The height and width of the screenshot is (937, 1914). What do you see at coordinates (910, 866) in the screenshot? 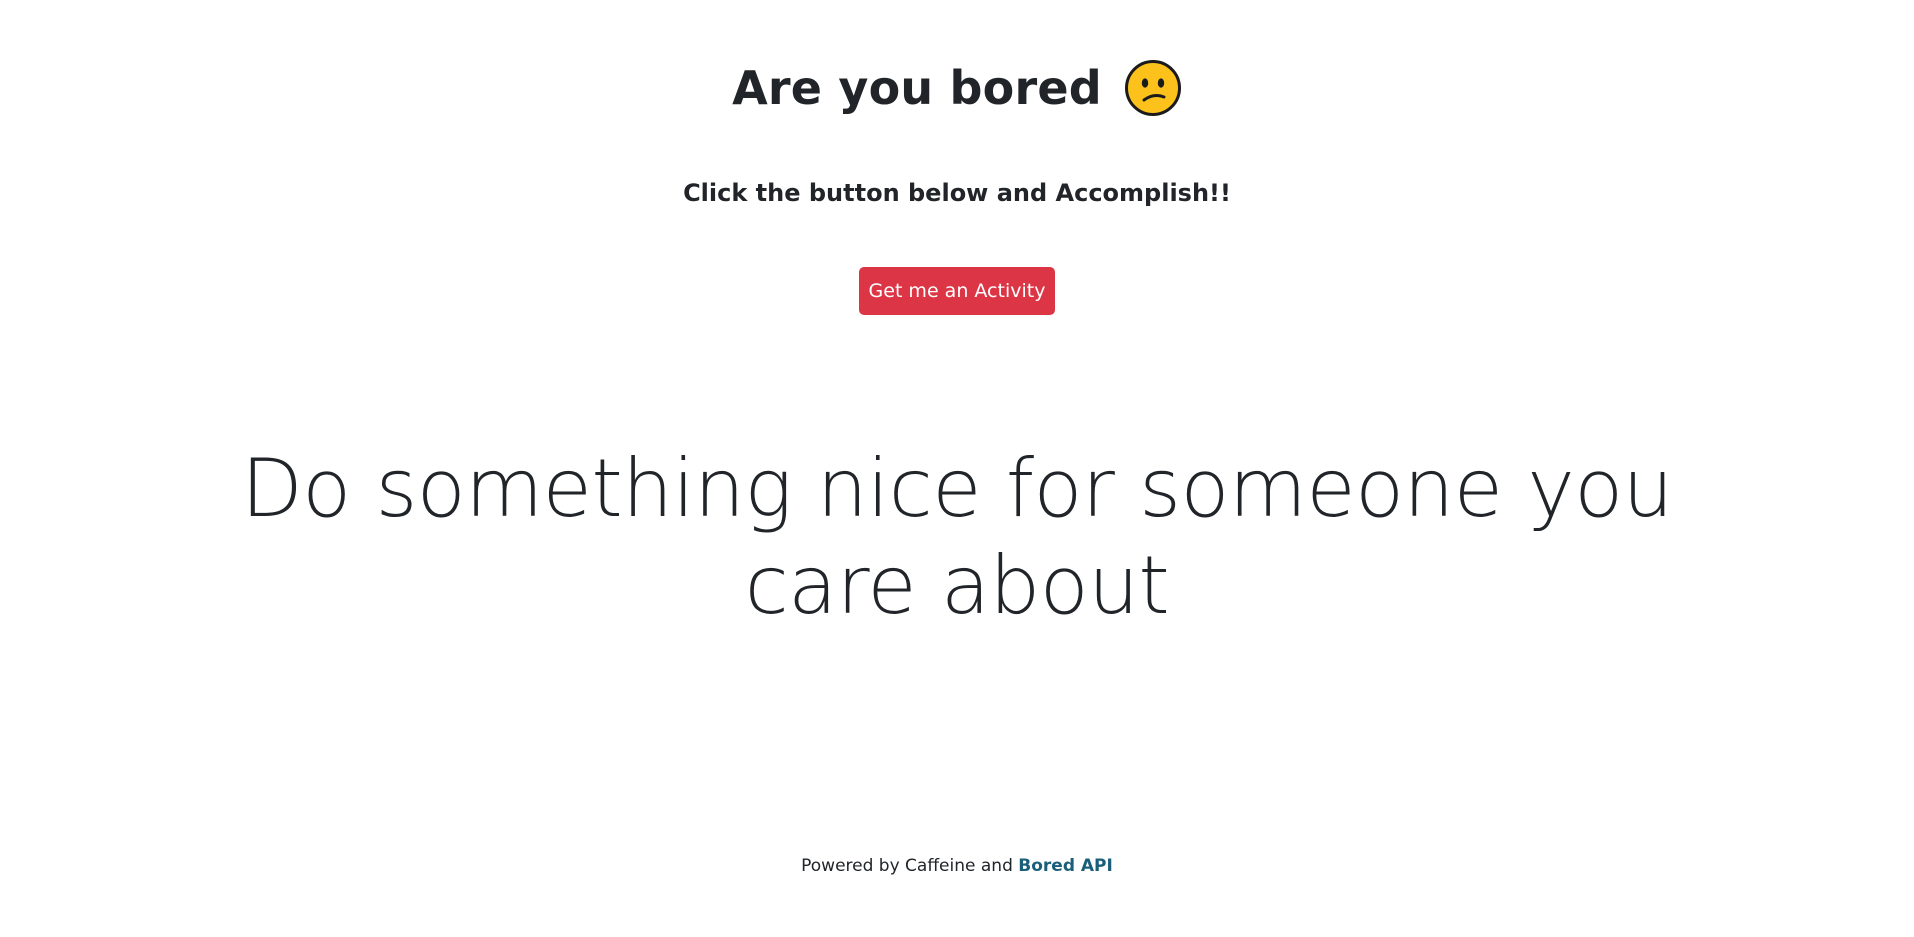
I see `footer-text: Powered by Caffeine and` at bounding box center [910, 866].